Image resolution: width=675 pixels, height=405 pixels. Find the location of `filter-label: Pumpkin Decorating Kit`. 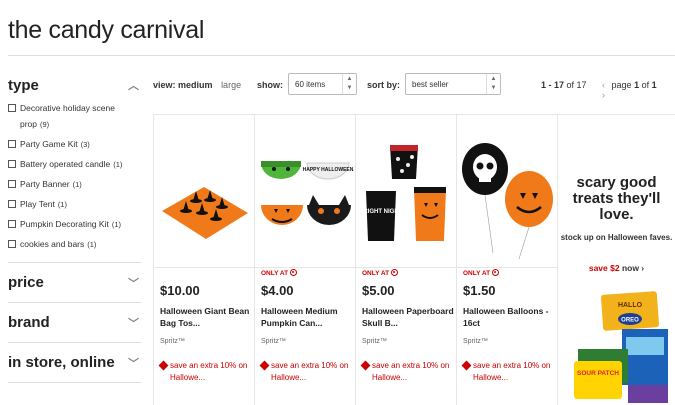

filter-label: Pumpkin Decorating Kit is located at coordinates (64, 224).